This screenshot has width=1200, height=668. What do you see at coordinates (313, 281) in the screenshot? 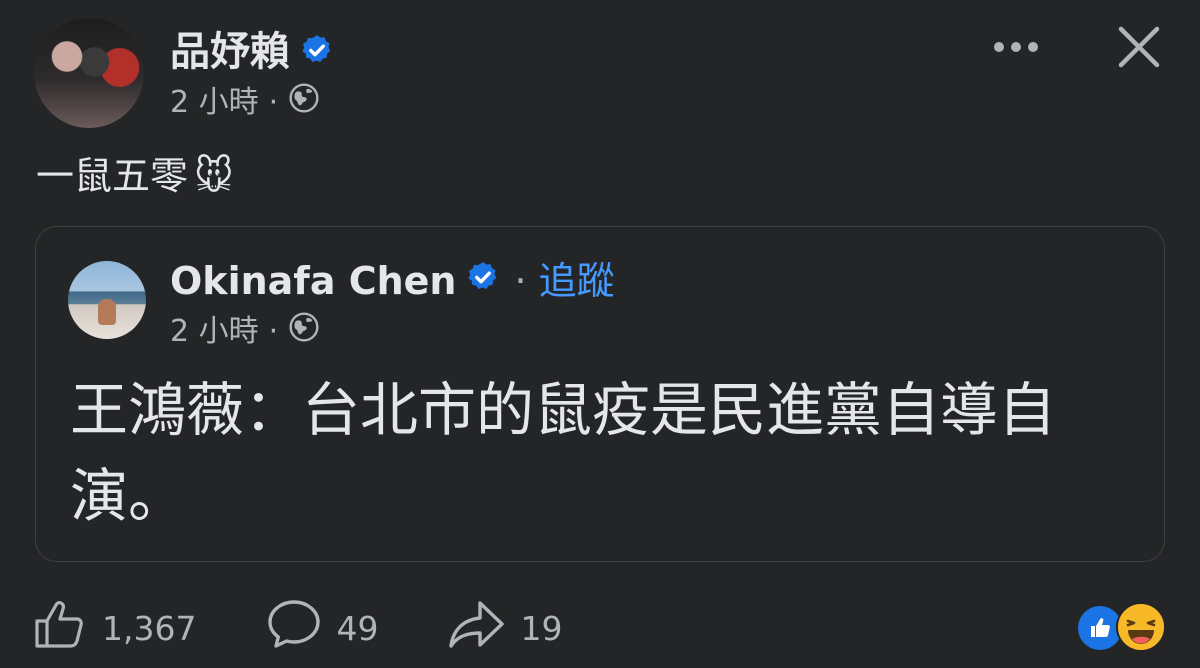
I see `shared-author-name: Okinafa Chen` at bounding box center [313, 281].